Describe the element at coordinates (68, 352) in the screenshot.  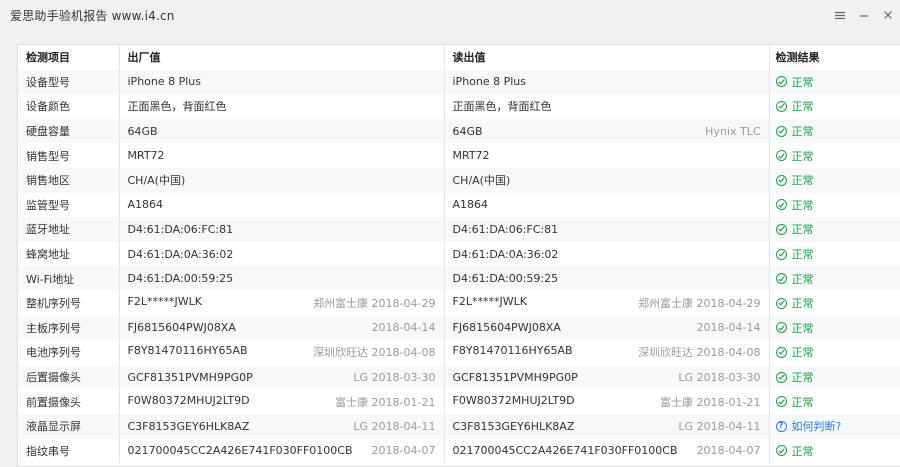
I see `item-name: 电池序列号` at that location.